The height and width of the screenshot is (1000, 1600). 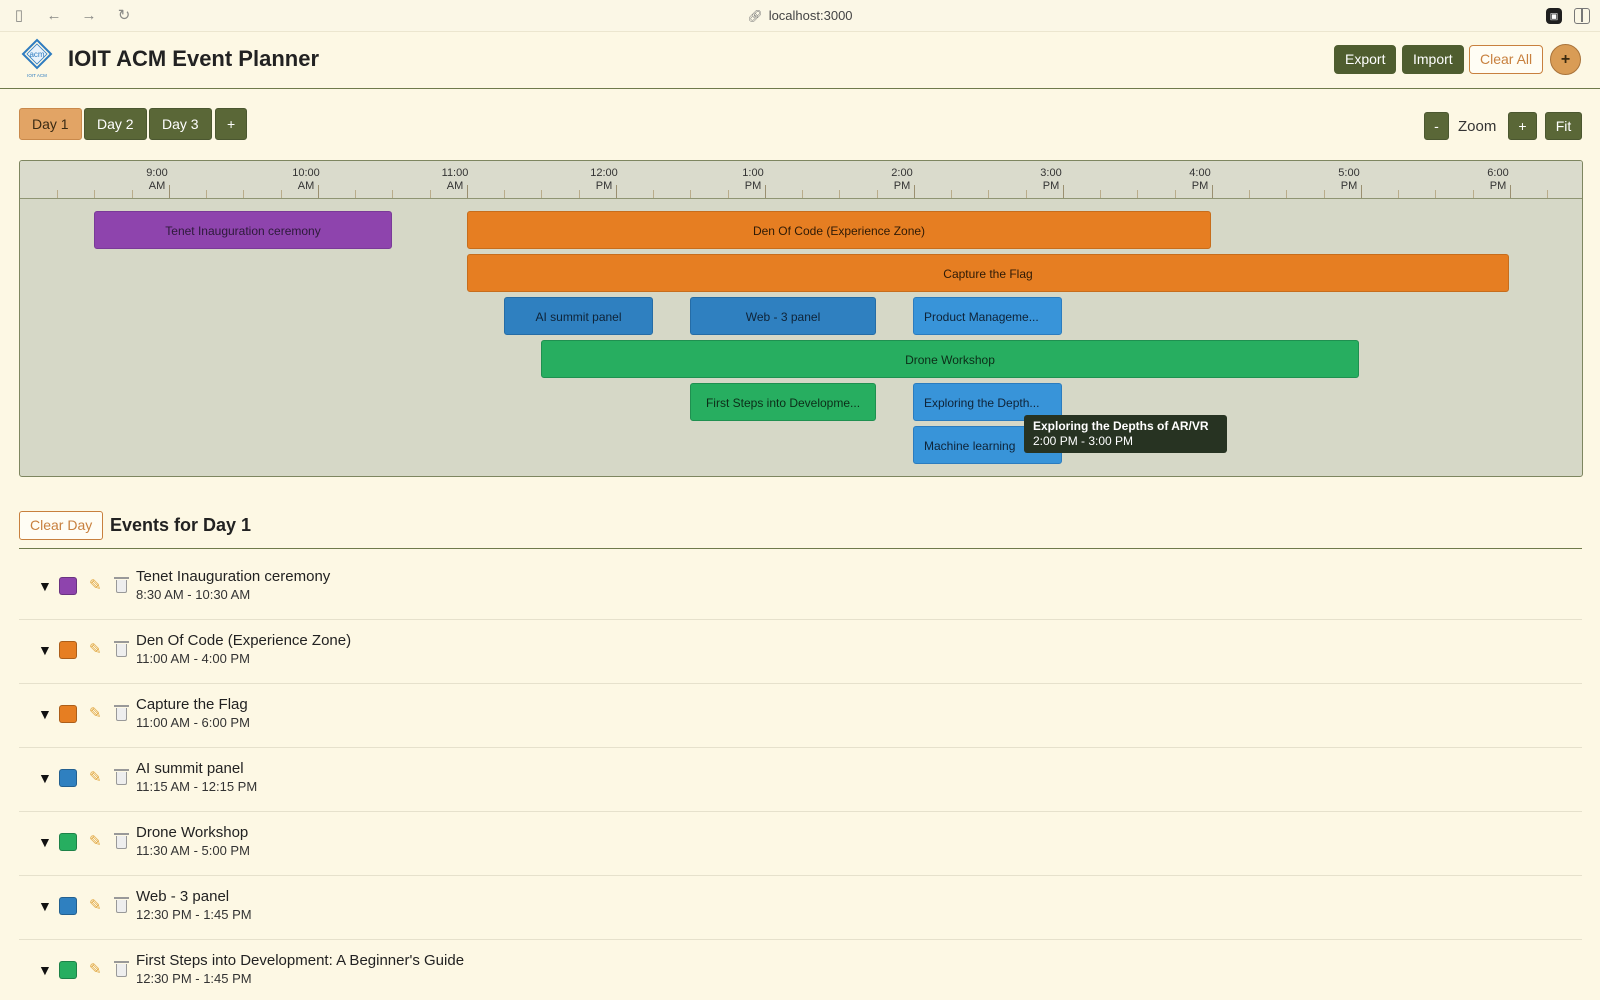 What do you see at coordinates (194, 58) in the screenshot?
I see `app-title: IOIT ACM Event Planner` at bounding box center [194, 58].